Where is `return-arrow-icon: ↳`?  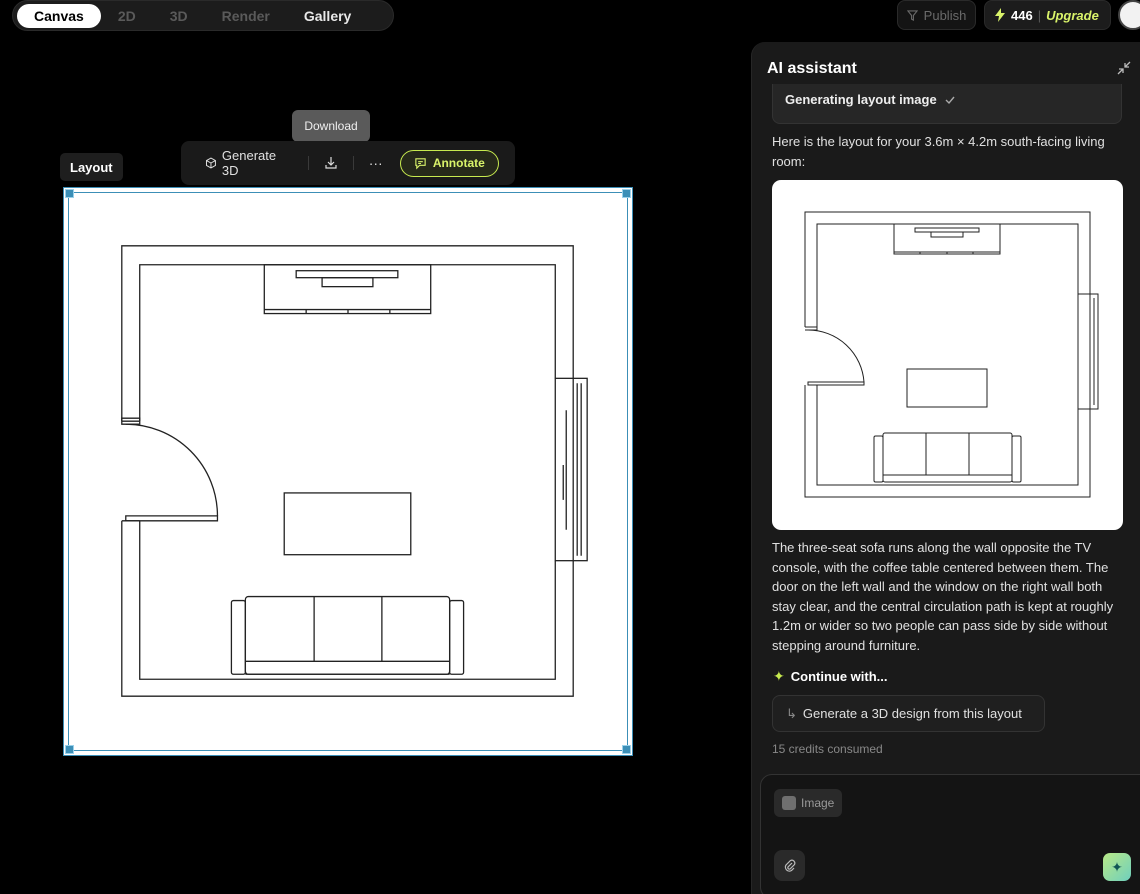 return-arrow-icon: ↳ is located at coordinates (791, 713).